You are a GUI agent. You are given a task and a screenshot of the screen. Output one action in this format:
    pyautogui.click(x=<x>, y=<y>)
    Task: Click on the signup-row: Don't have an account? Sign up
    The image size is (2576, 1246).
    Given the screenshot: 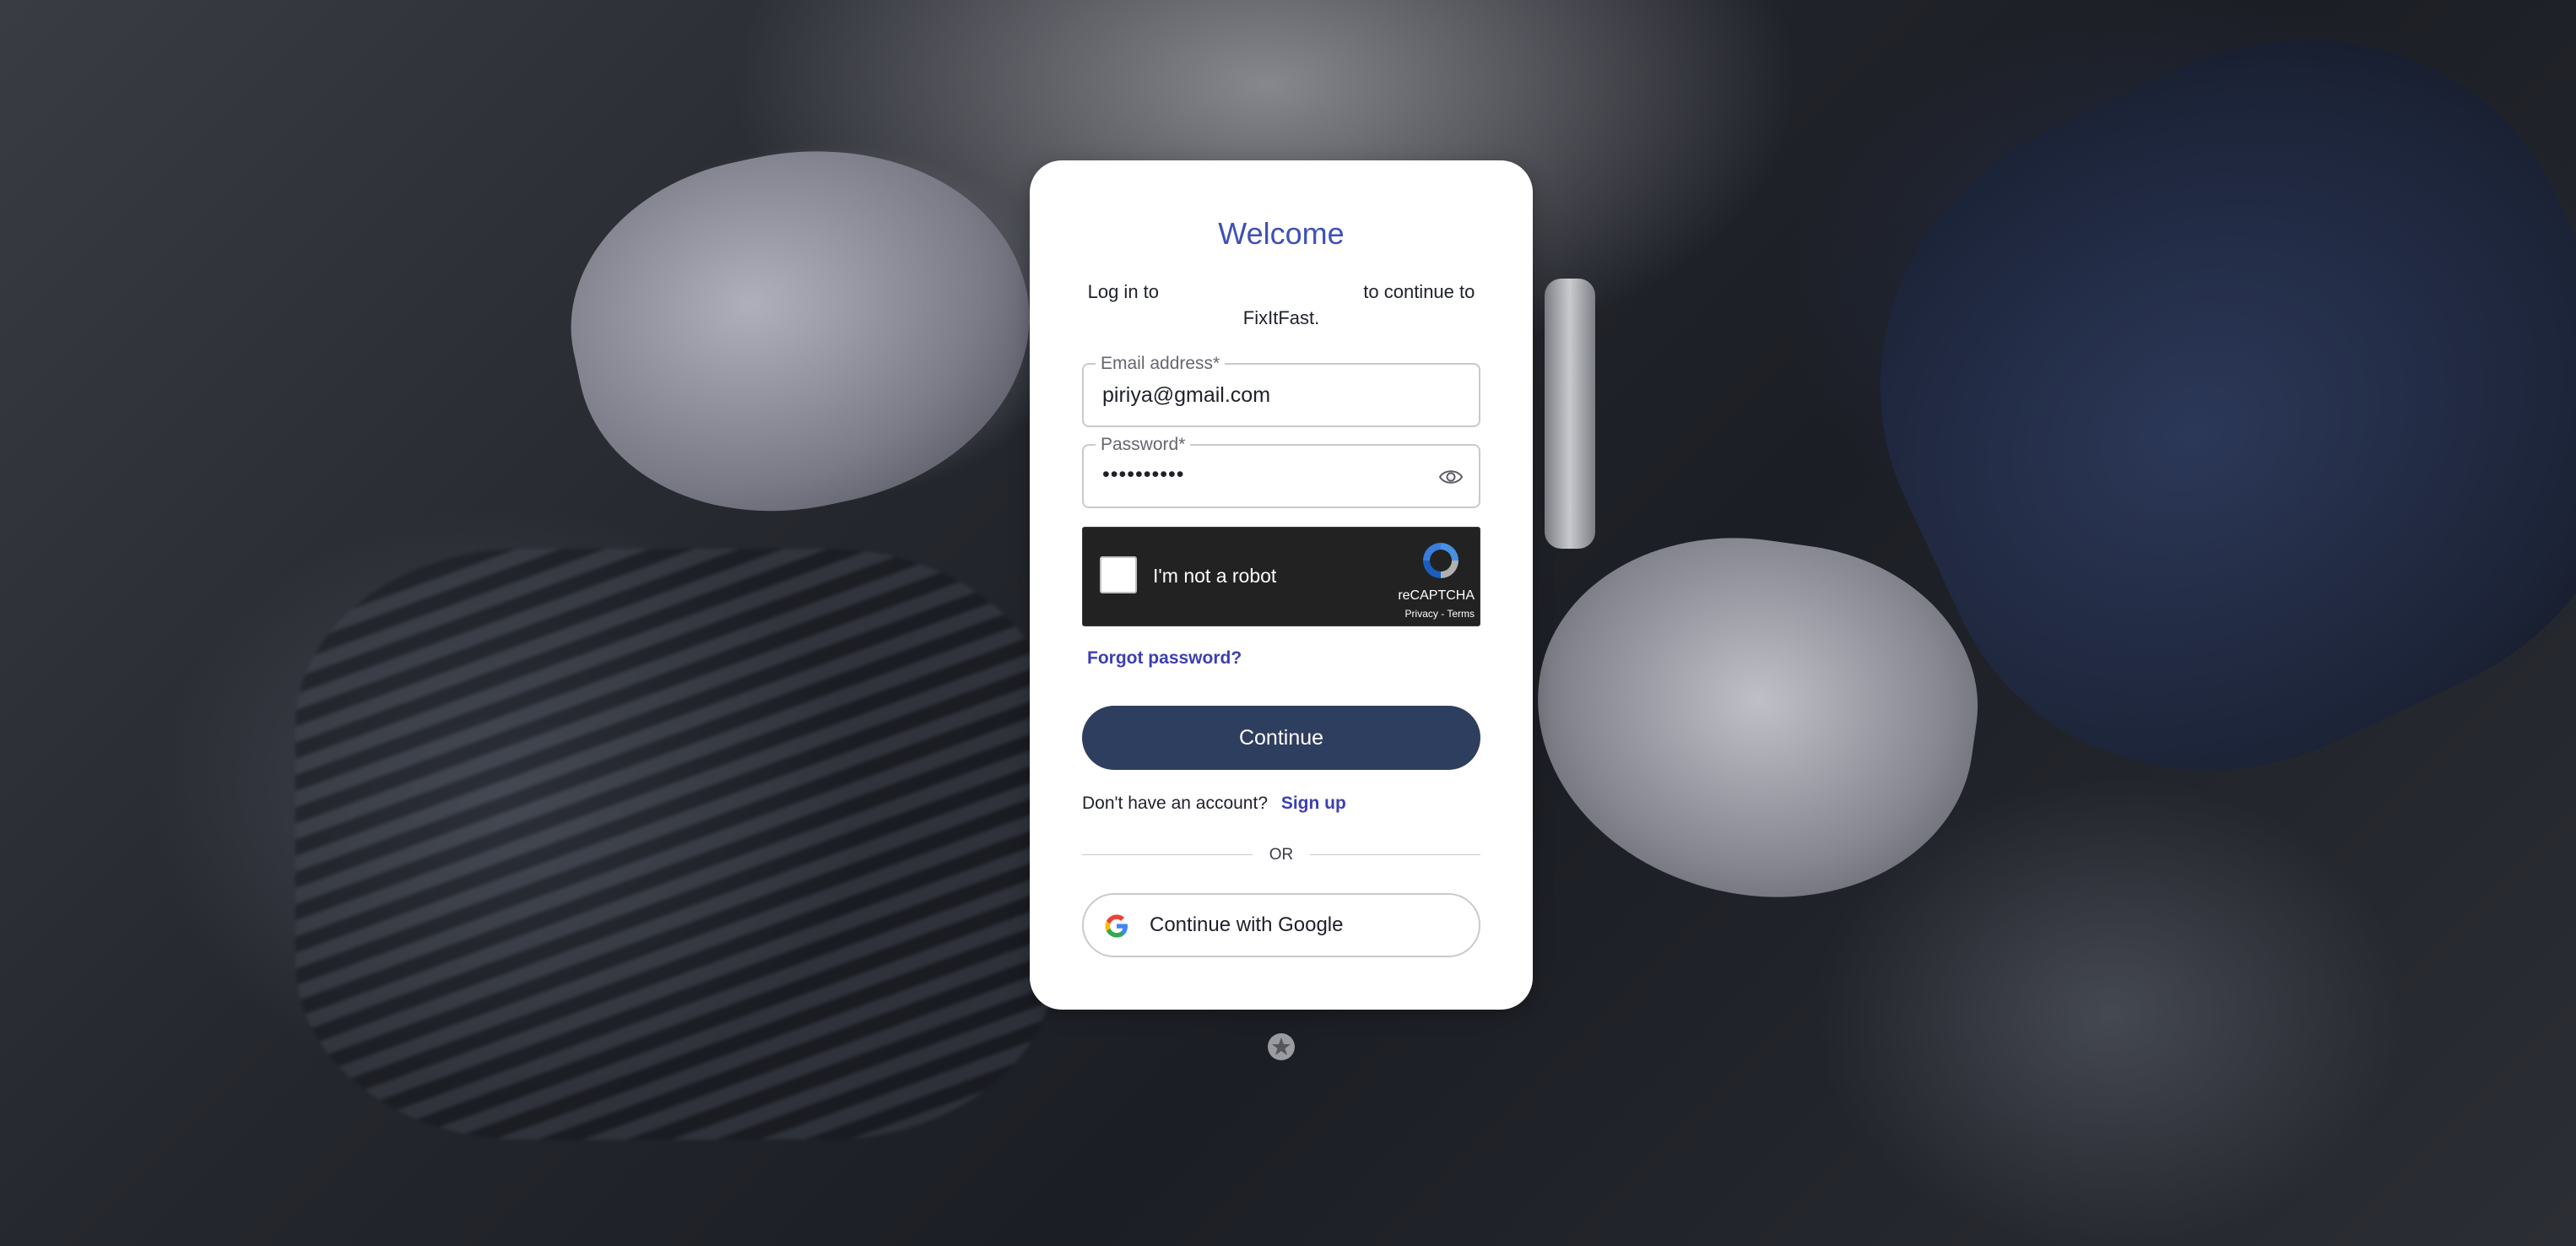 What is the action you would take?
    pyautogui.click(x=1214, y=804)
    